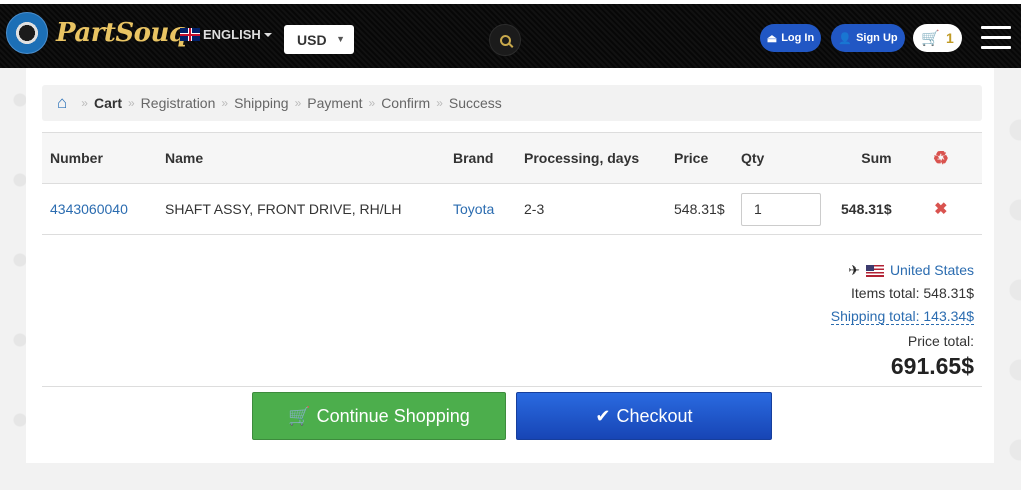  Describe the element at coordinates (267, 34) in the screenshot. I see `caret-down-icon` at that location.